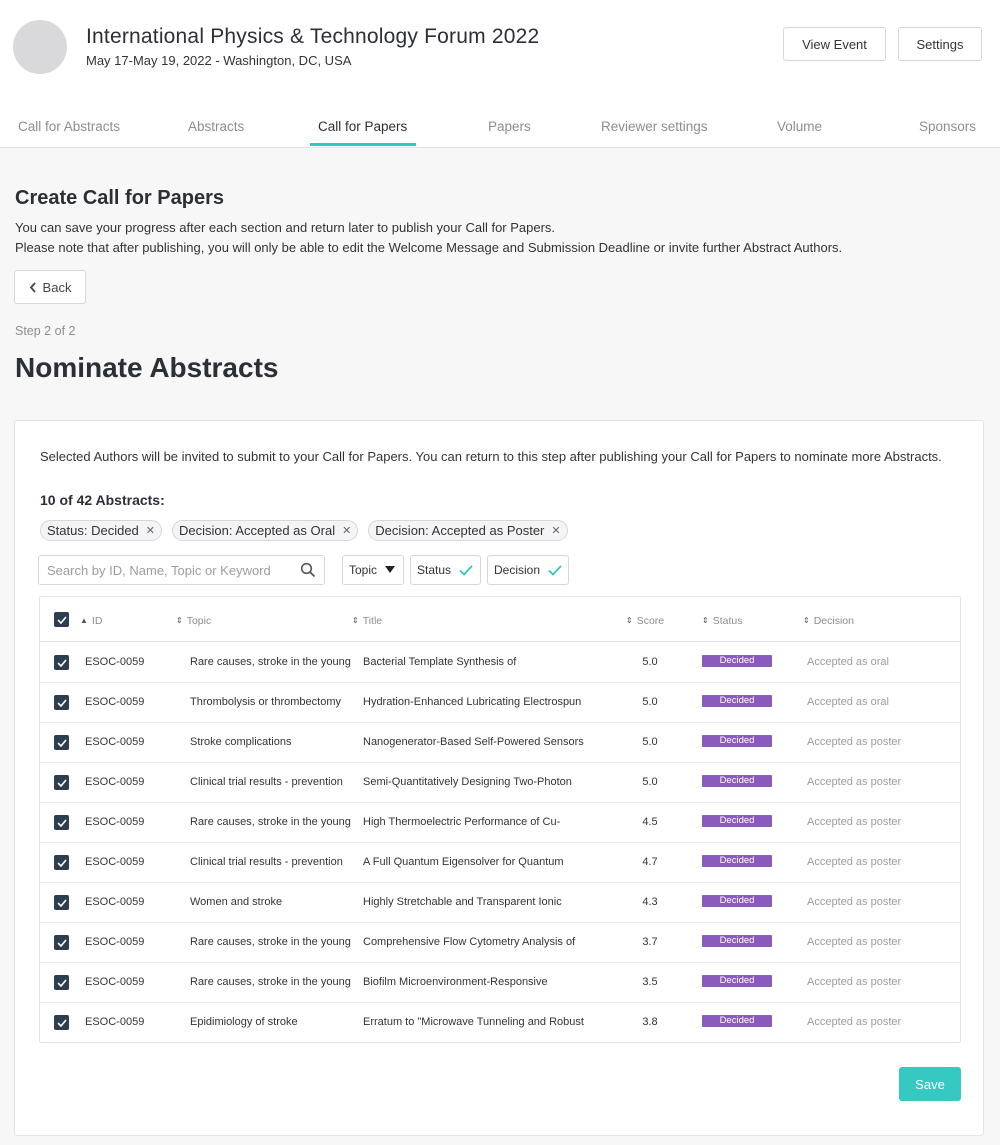 Image resolution: width=1000 pixels, height=1145 pixels. What do you see at coordinates (650, 662) in the screenshot?
I see `cell-score: 5.0` at bounding box center [650, 662].